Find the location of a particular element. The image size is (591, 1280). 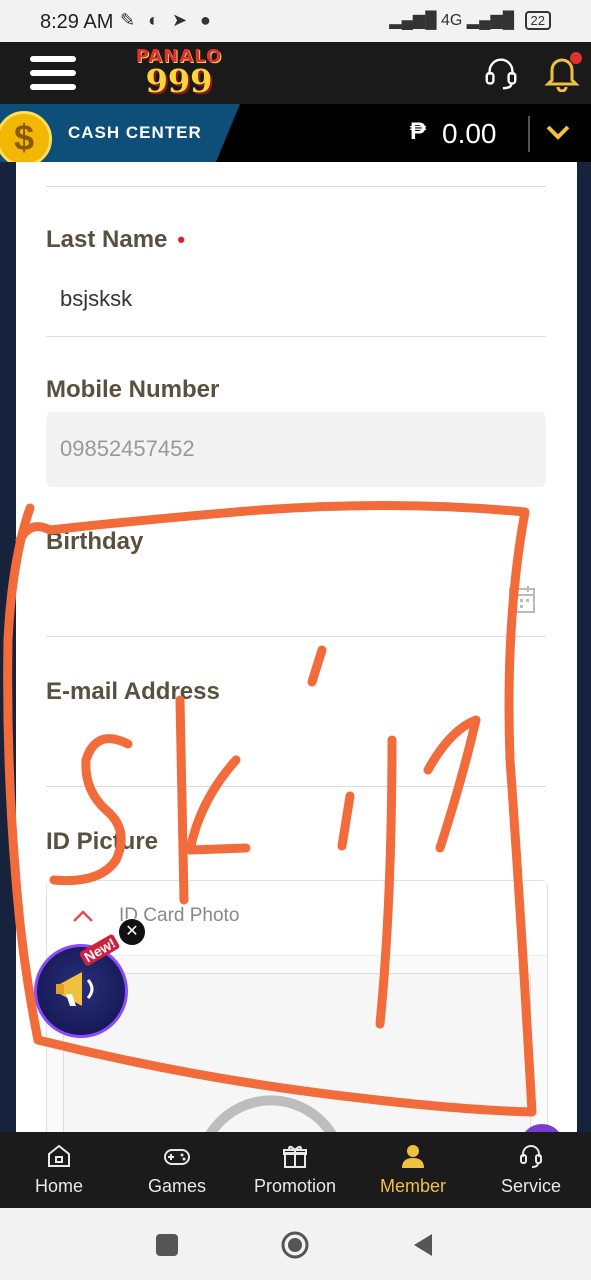

tab-promotion: Promotion is located at coordinates (295, 1170).